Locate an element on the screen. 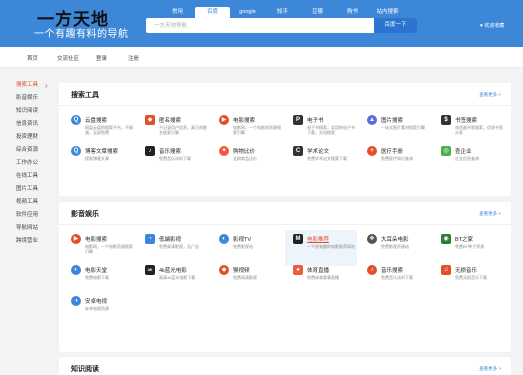 The image size is (523, 375). shopping-icon: ✦ is located at coordinates (224, 151).